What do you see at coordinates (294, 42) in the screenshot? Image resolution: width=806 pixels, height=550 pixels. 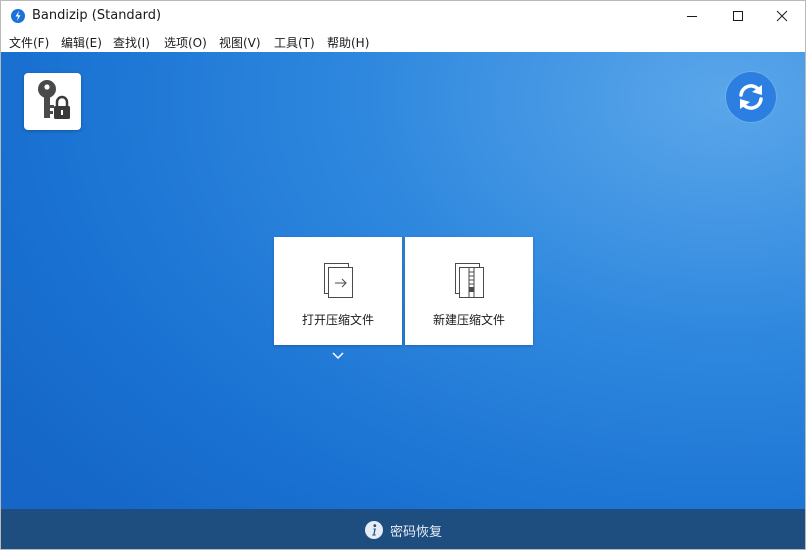 I see `menu-tools: 工具(T)` at bounding box center [294, 42].